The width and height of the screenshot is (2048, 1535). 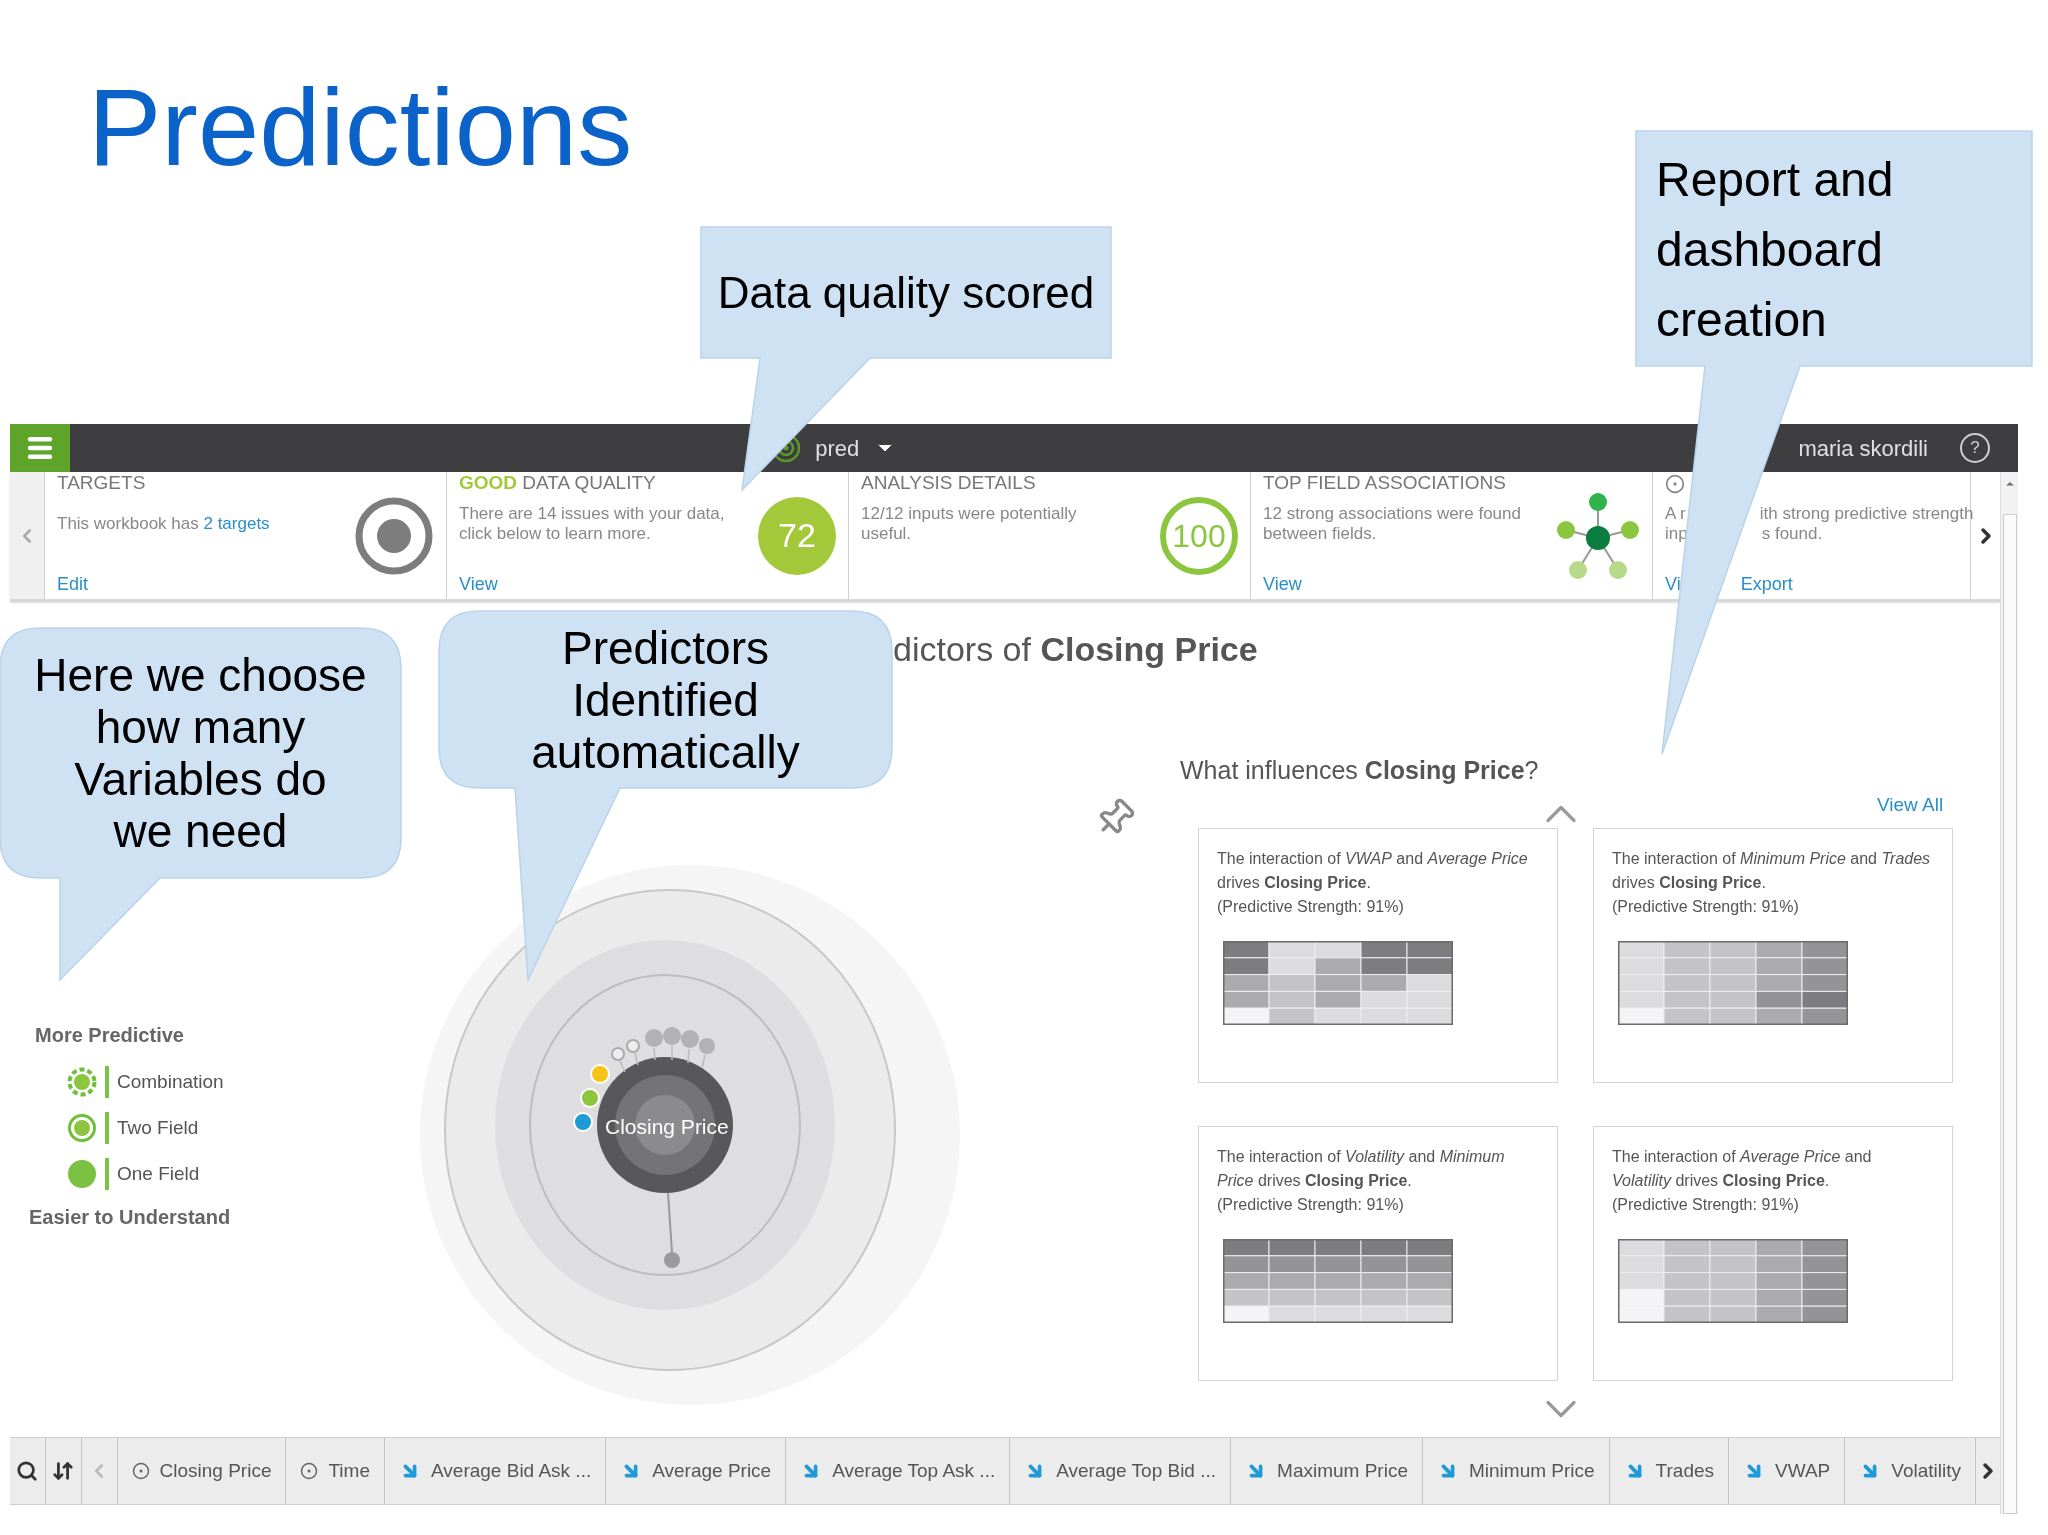 I want to click on legend-label: One Field, so click(x=158, y=1173).